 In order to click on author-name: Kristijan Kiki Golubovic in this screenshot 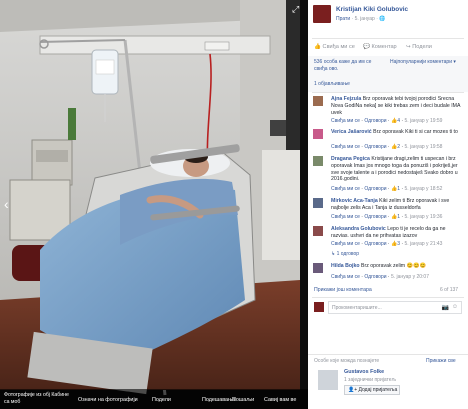, I will do `click(372, 9)`.